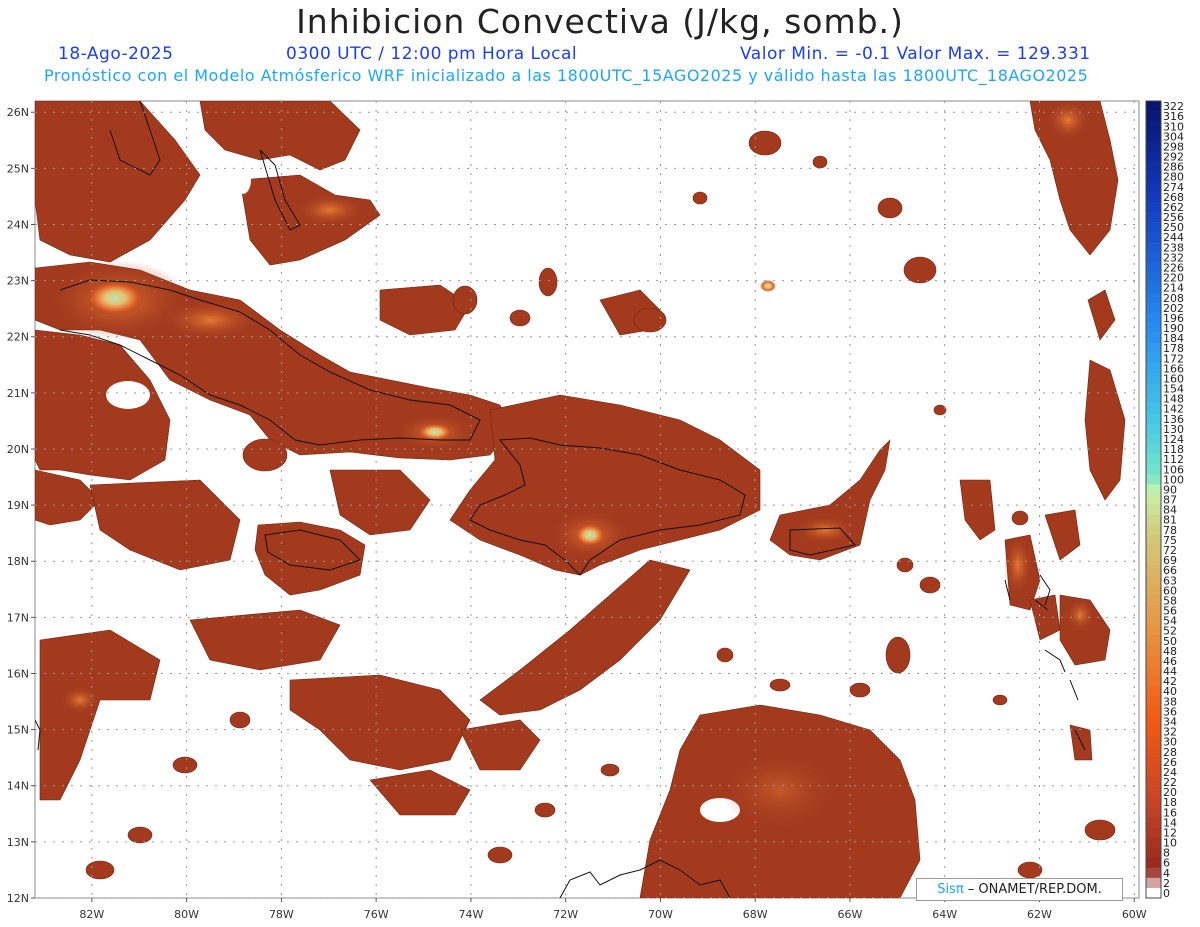  Describe the element at coordinates (1134, 914) in the screenshot. I see `lon-tick-label: 60W` at that location.